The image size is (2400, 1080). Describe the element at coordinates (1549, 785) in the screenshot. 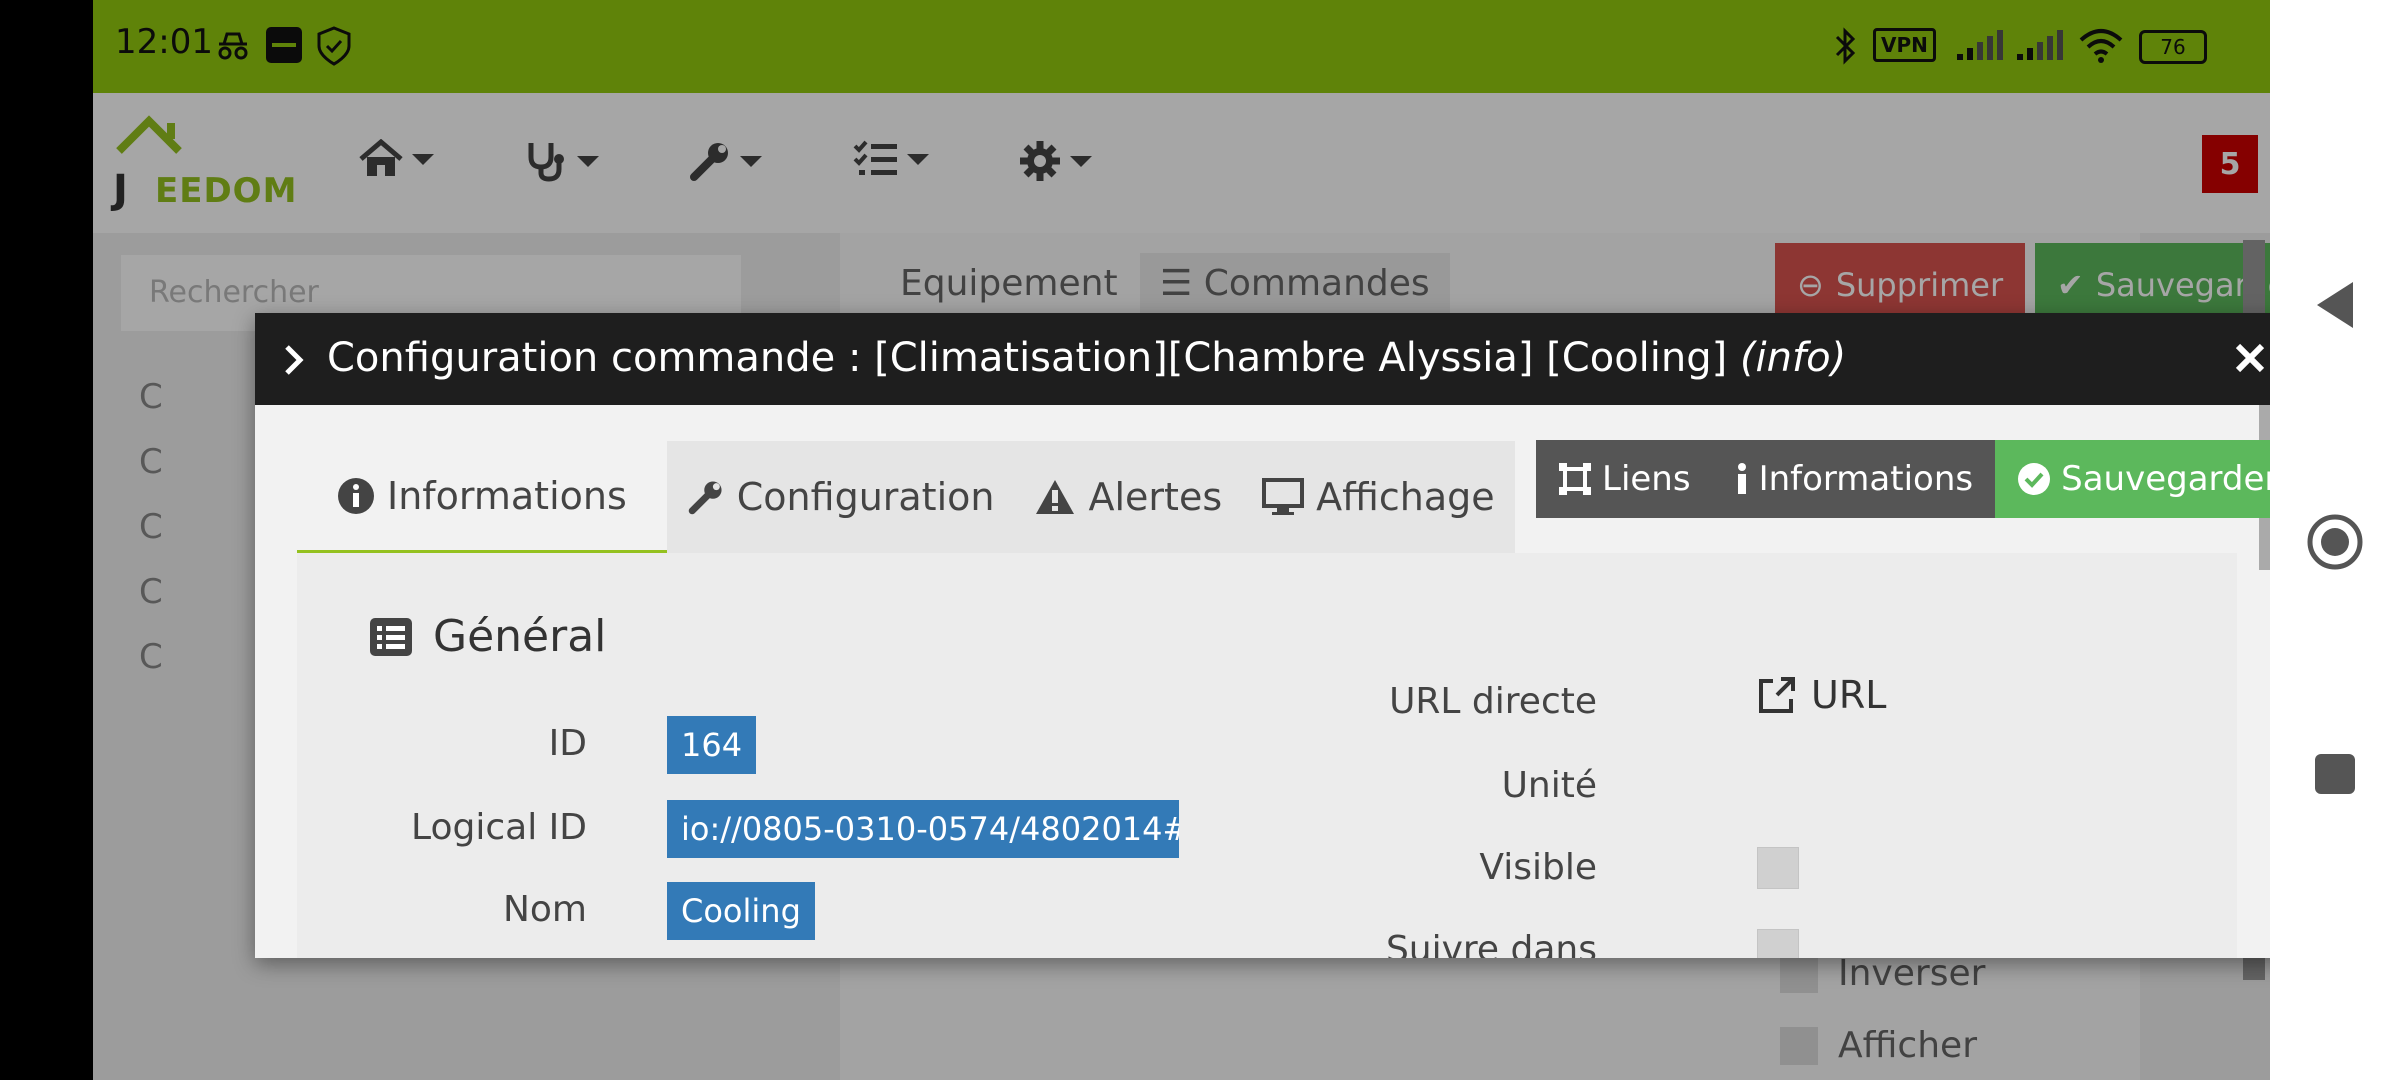

I see `unit-label: Unité` at that location.